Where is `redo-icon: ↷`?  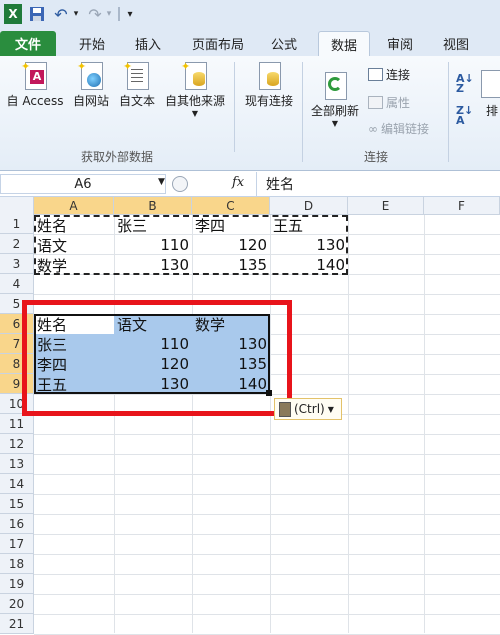
redo-icon: ↷ is located at coordinates (95, 14).